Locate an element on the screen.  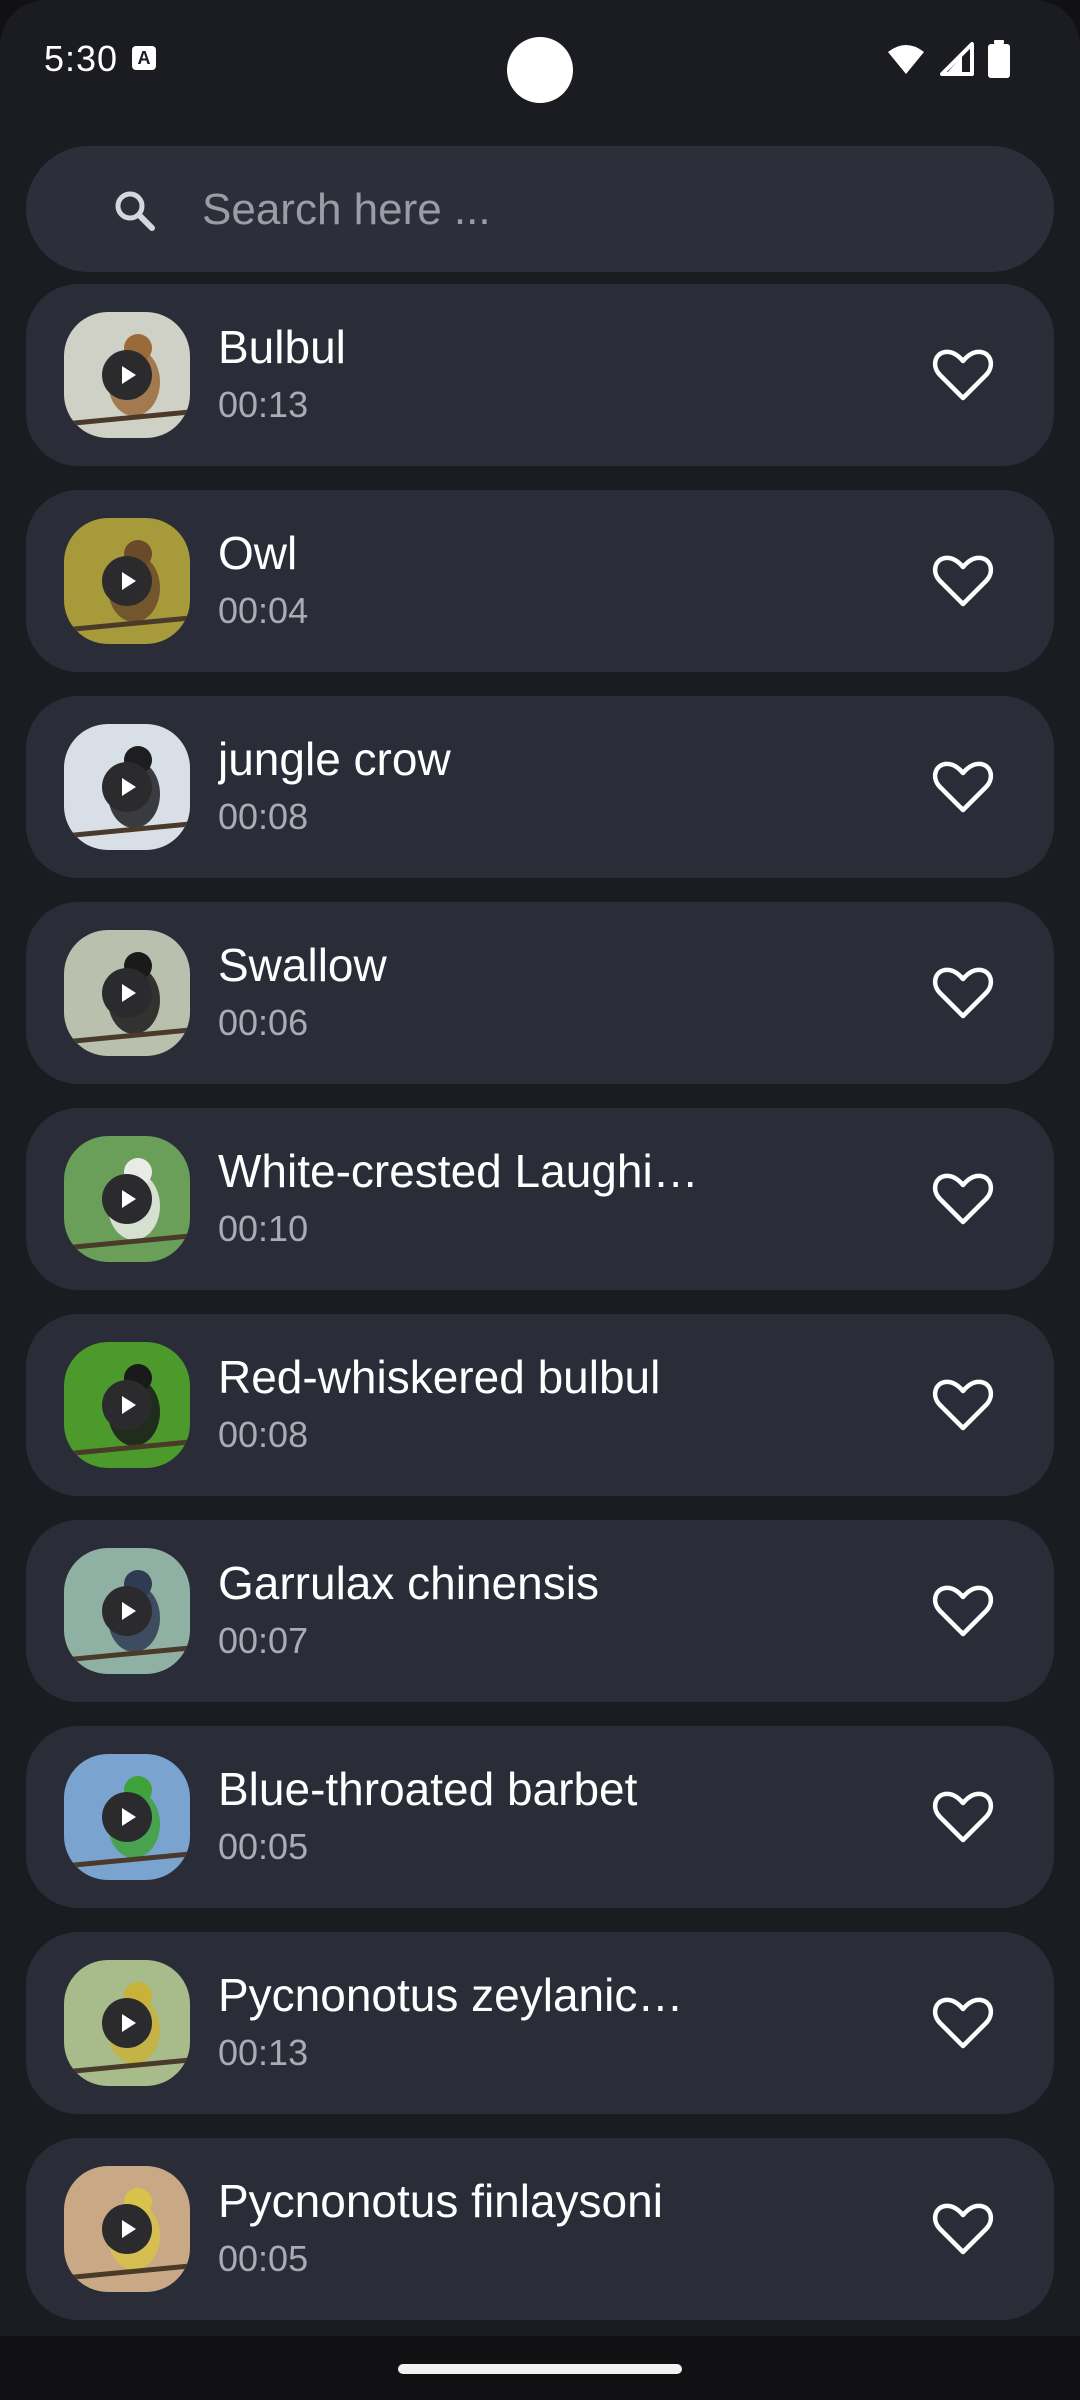
wifi-icon is located at coordinates (906, 59).